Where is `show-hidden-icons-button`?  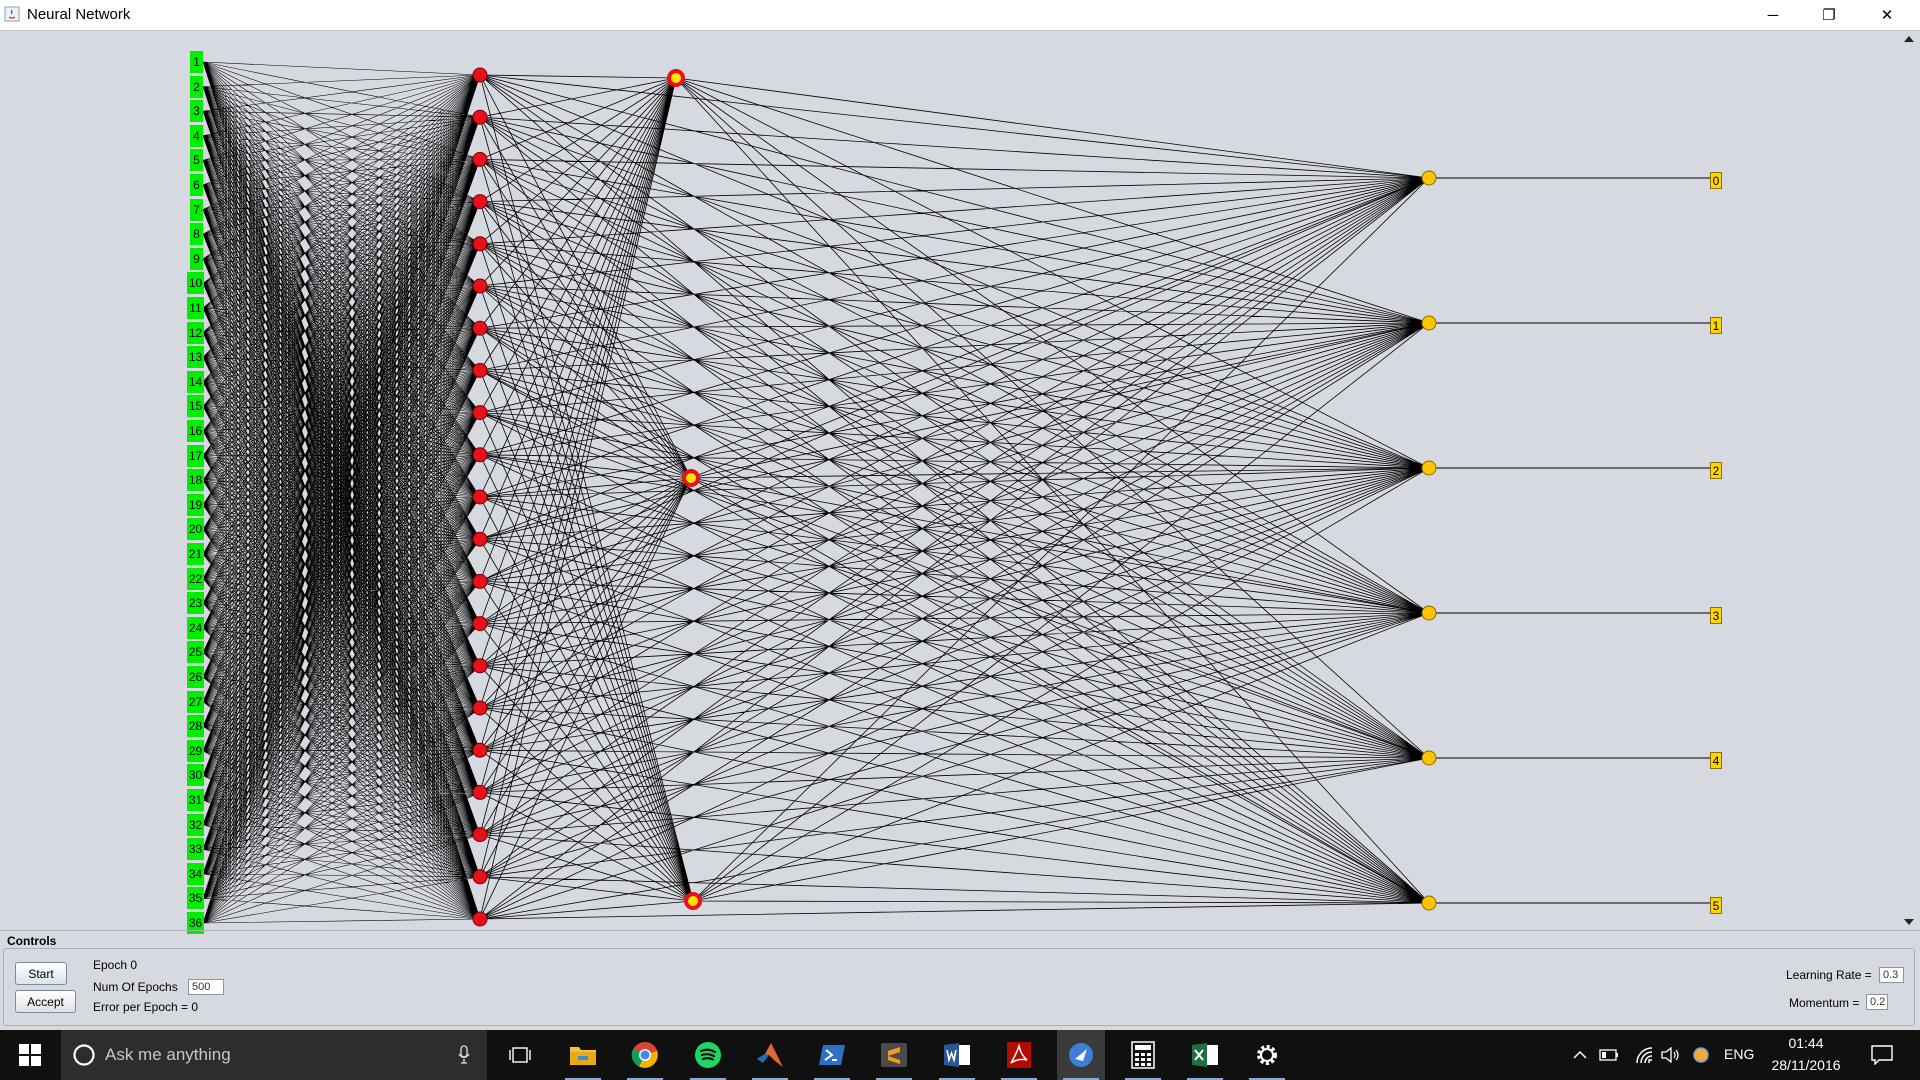
show-hidden-icons-button is located at coordinates (1580, 1055).